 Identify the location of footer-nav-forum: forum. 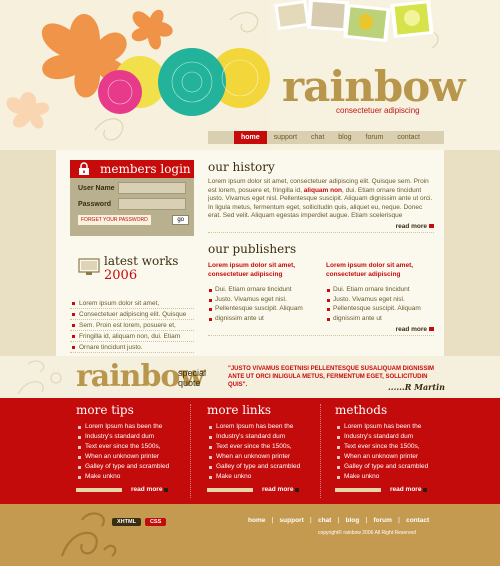
(382, 520).